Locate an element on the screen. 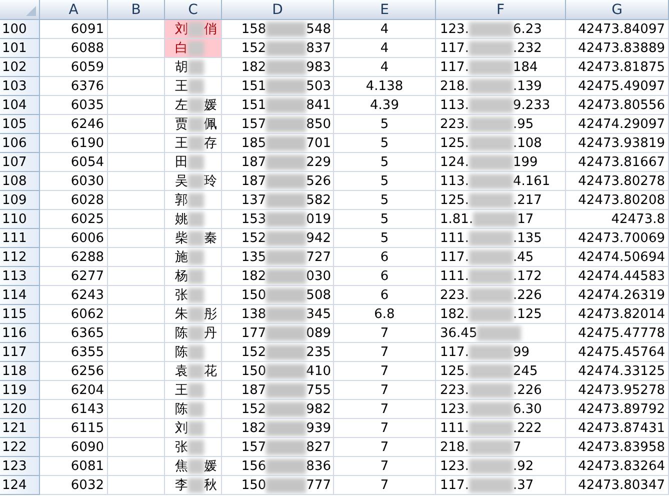 This screenshot has height=496, width=669. column-header: B is located at coordinates (136, 10).